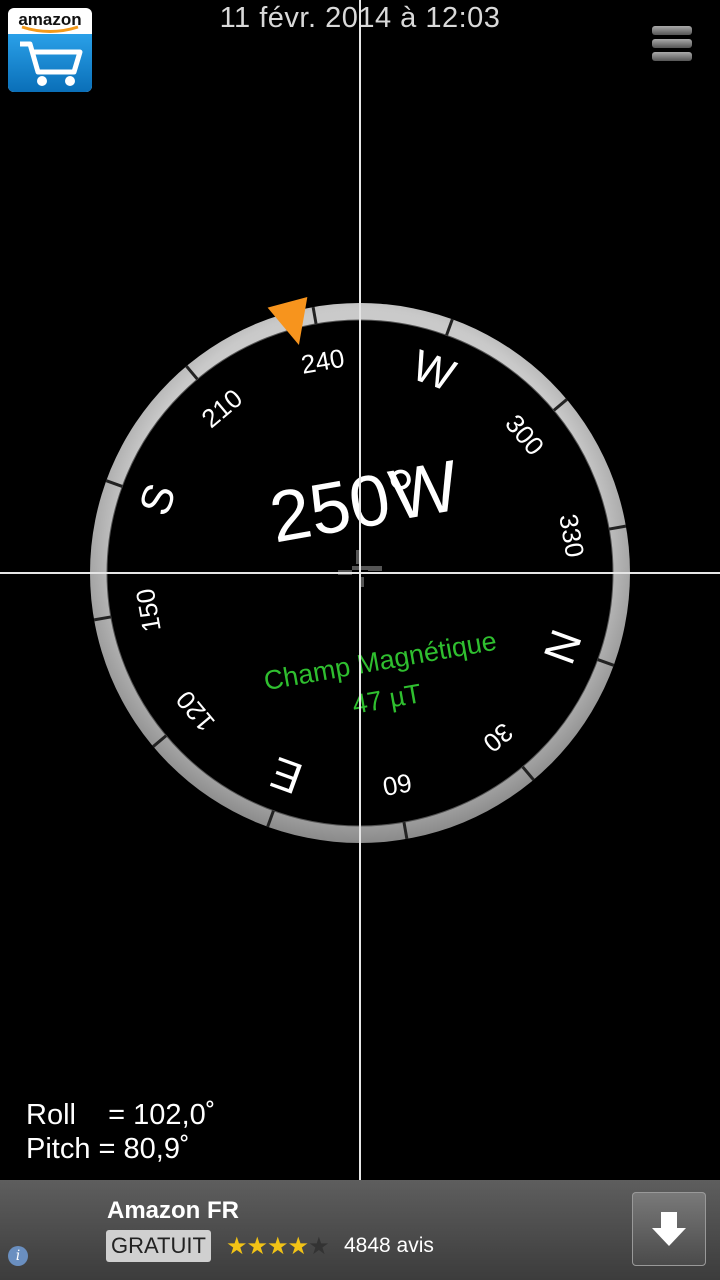  What do you see at coordinates (397, 784) in the screenshot?
I see `degree-label-60: 60` at bounding box center [397, 784].